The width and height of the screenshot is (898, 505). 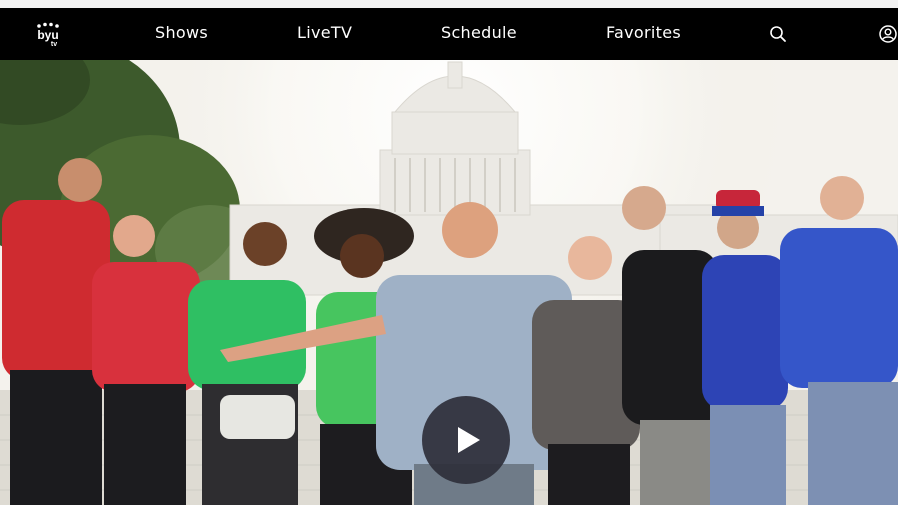 I want to click on byutv-logo: byu tv, so click(x=48, y=34).